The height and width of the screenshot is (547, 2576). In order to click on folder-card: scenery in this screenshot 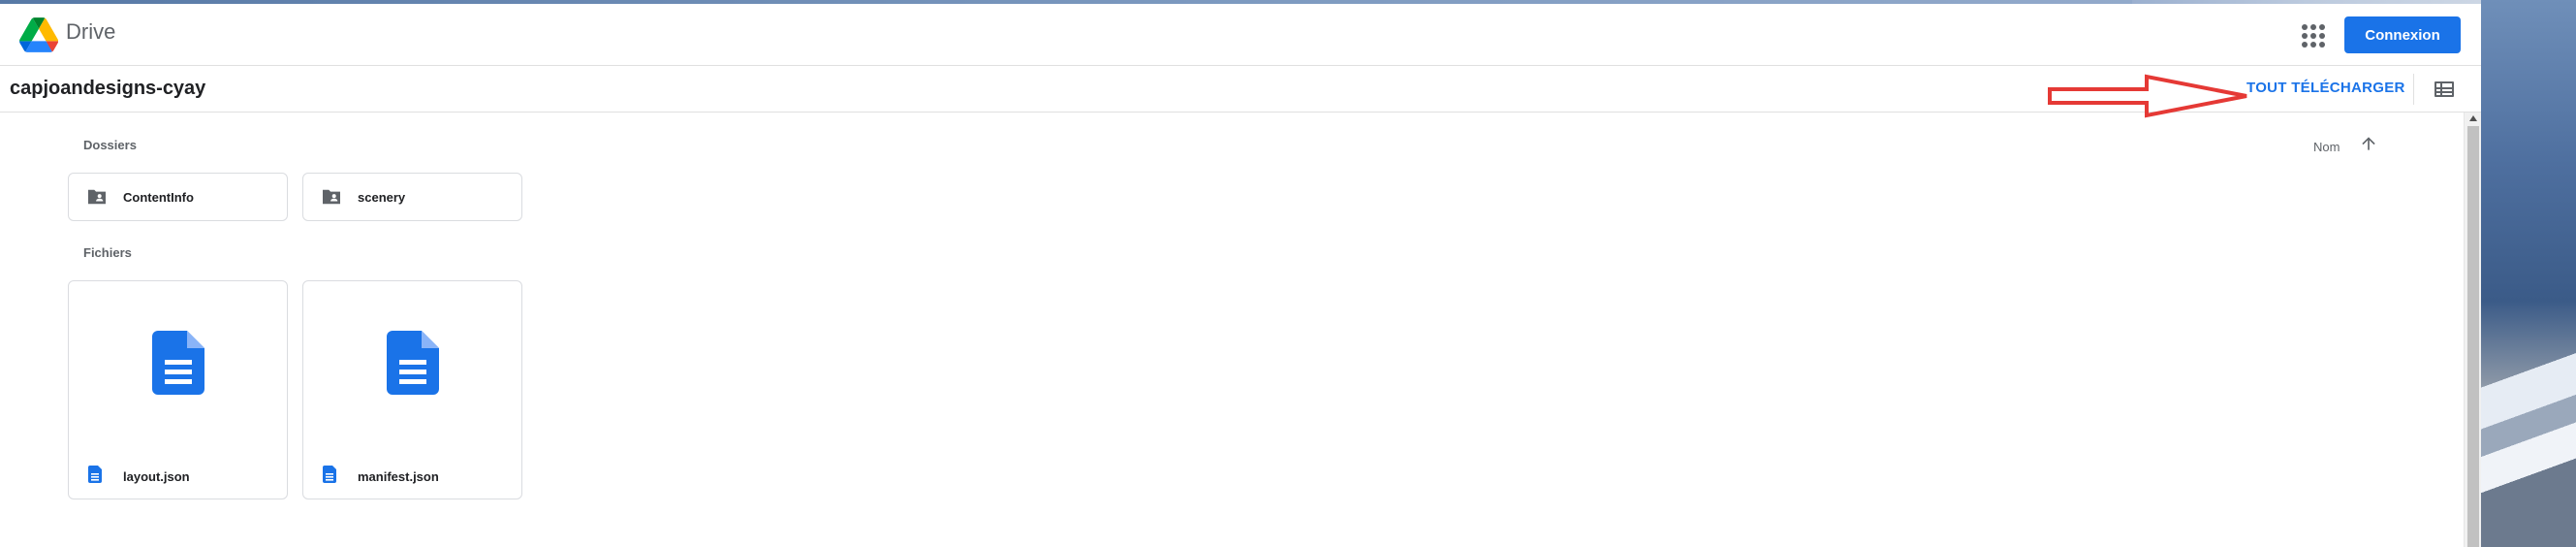, I will do `click(412, 197)`.